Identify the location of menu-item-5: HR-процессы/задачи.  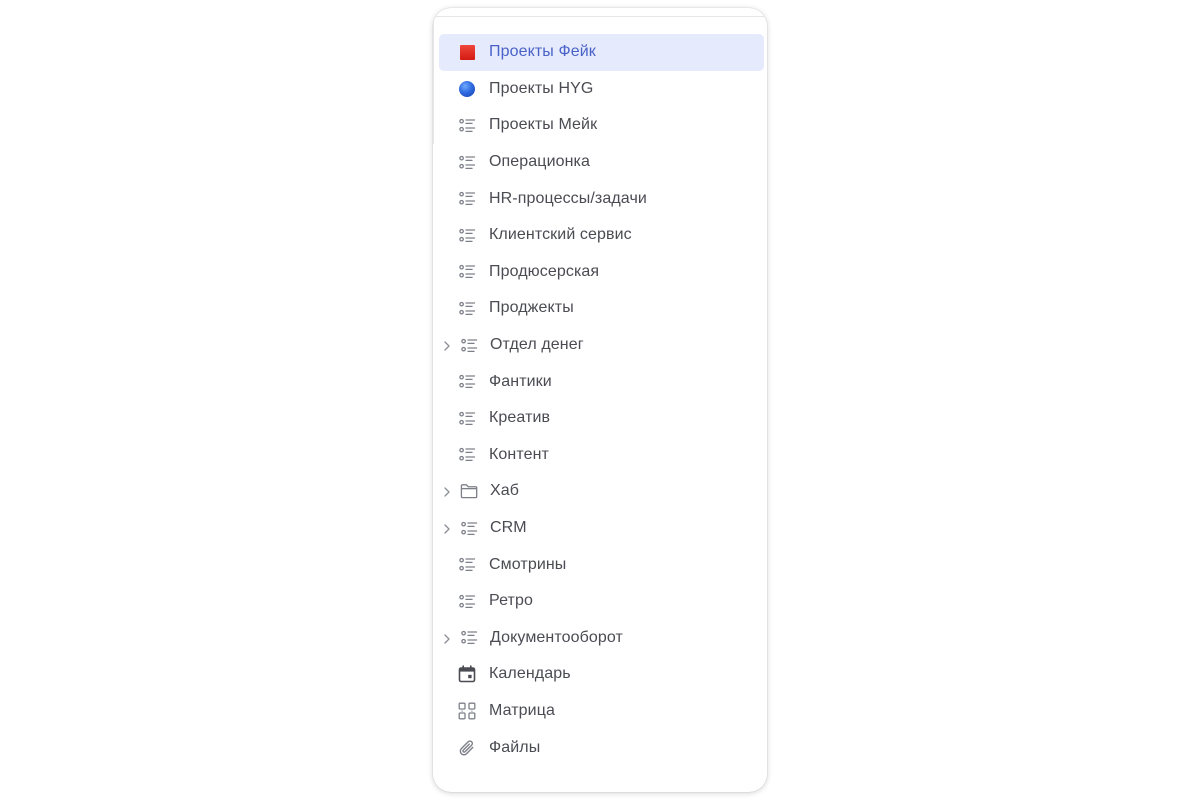
(602, 198).